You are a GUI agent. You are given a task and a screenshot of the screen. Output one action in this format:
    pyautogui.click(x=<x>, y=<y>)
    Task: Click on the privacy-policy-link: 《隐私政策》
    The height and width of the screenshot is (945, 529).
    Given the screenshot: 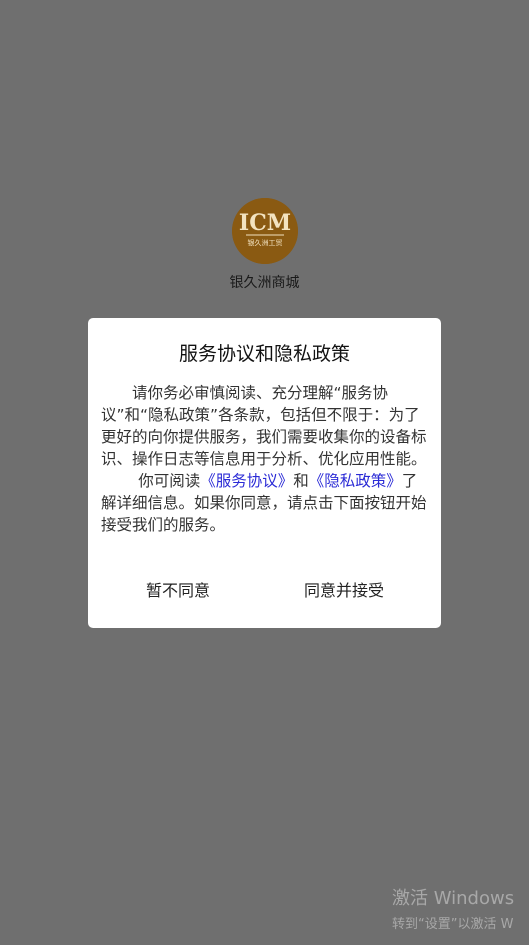 What is the action you would take?
    pyautogui.click(x=355, y=481)
    